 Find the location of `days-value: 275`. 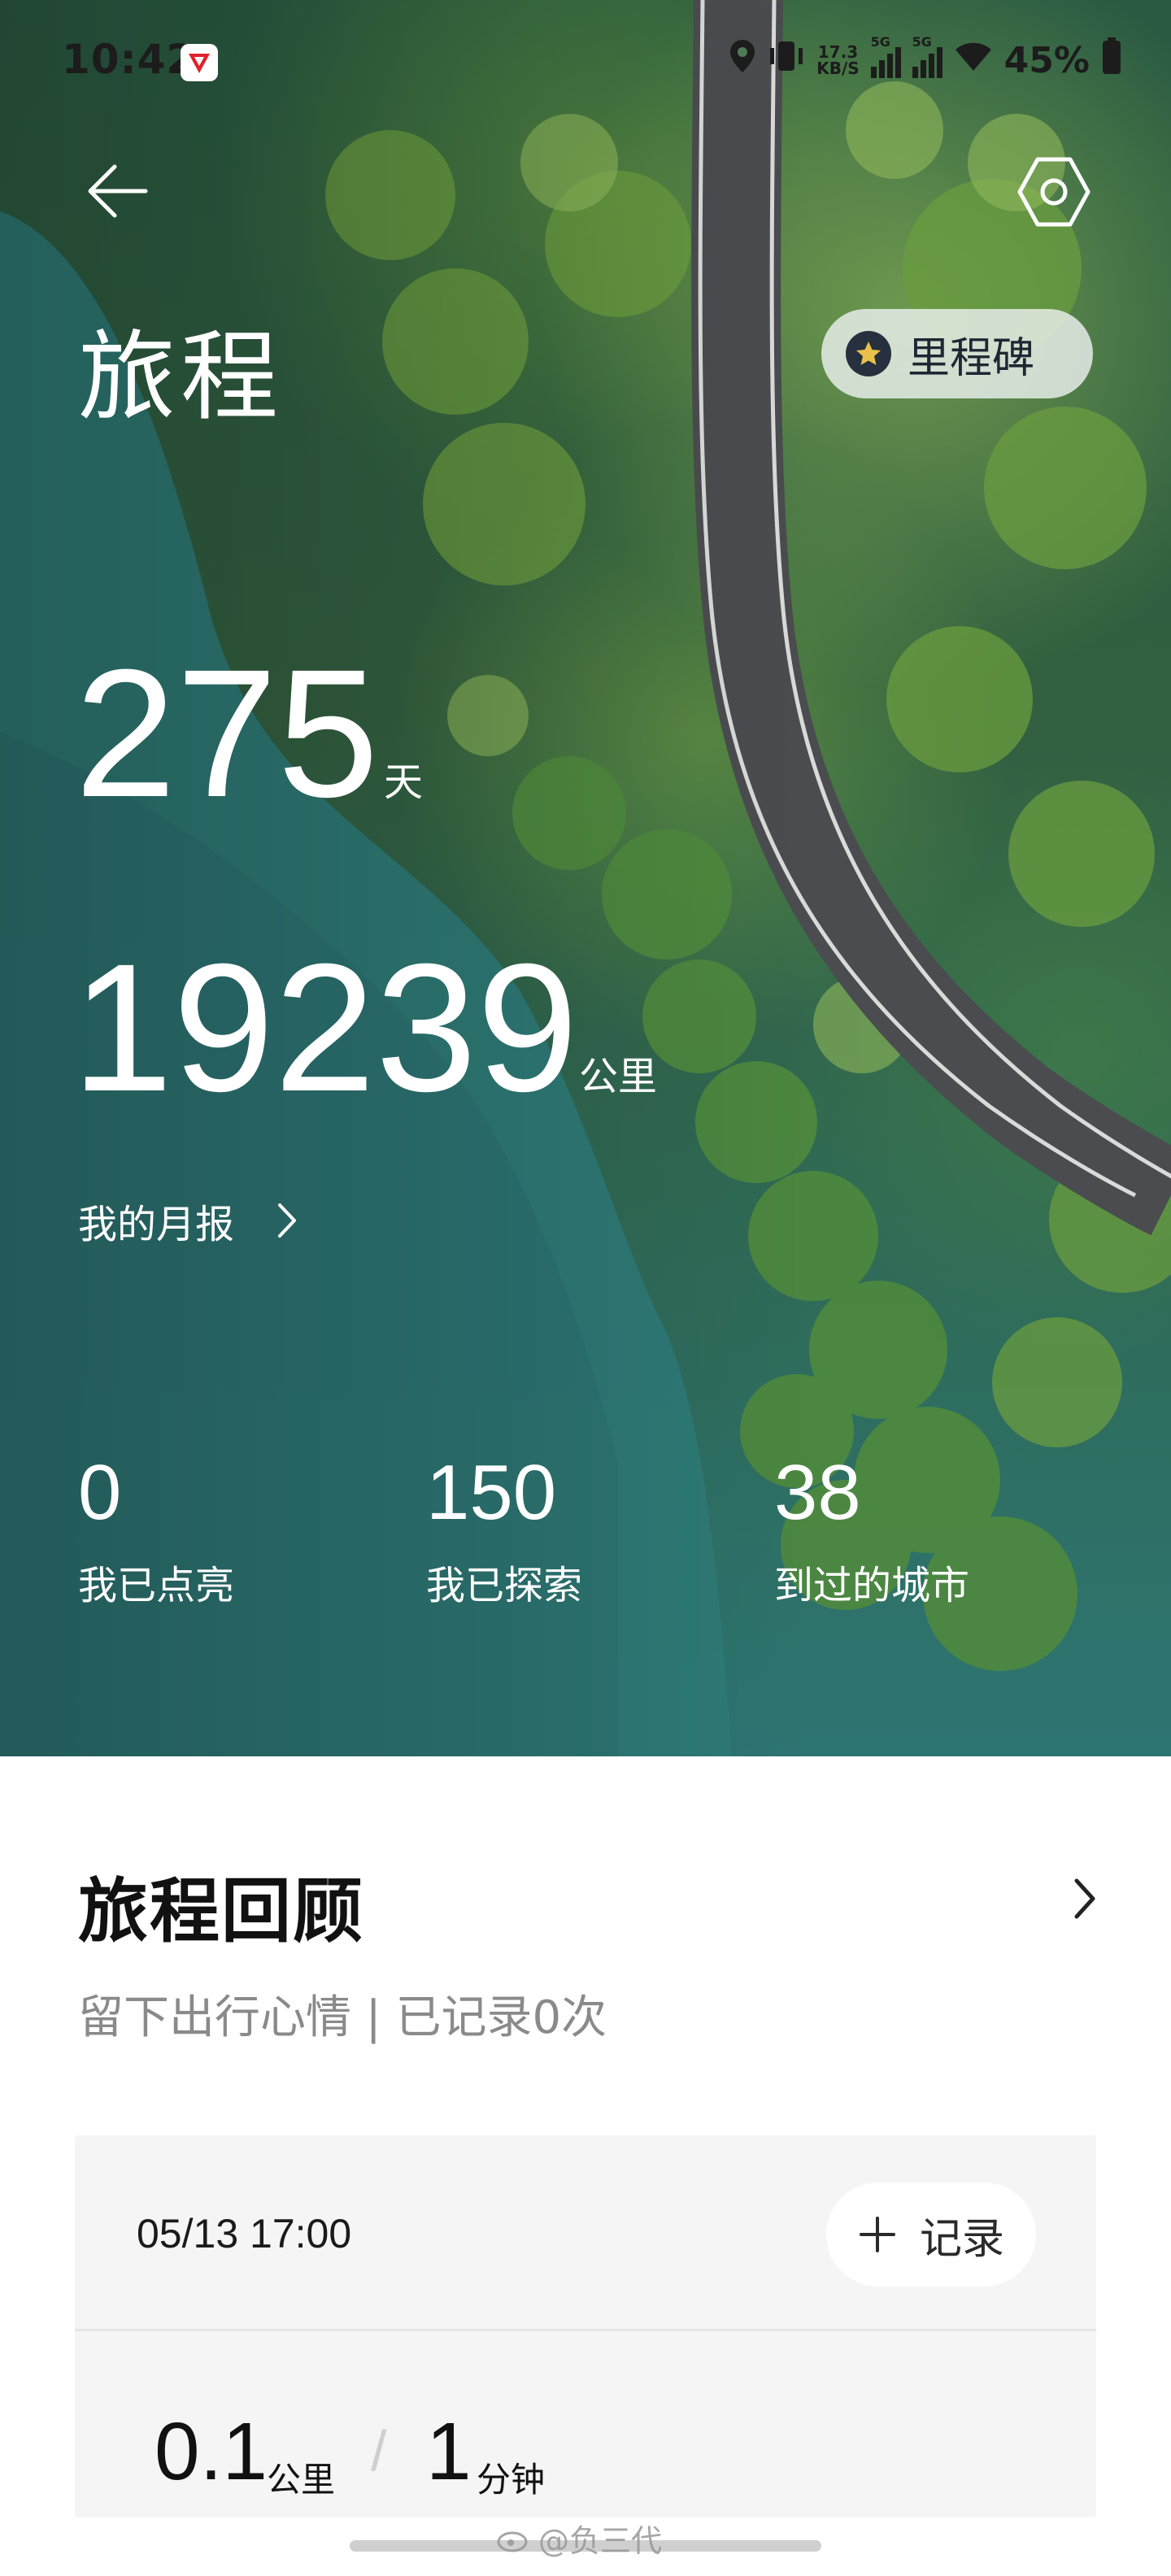

days-value: 275 is located at coordinates (227, 734).